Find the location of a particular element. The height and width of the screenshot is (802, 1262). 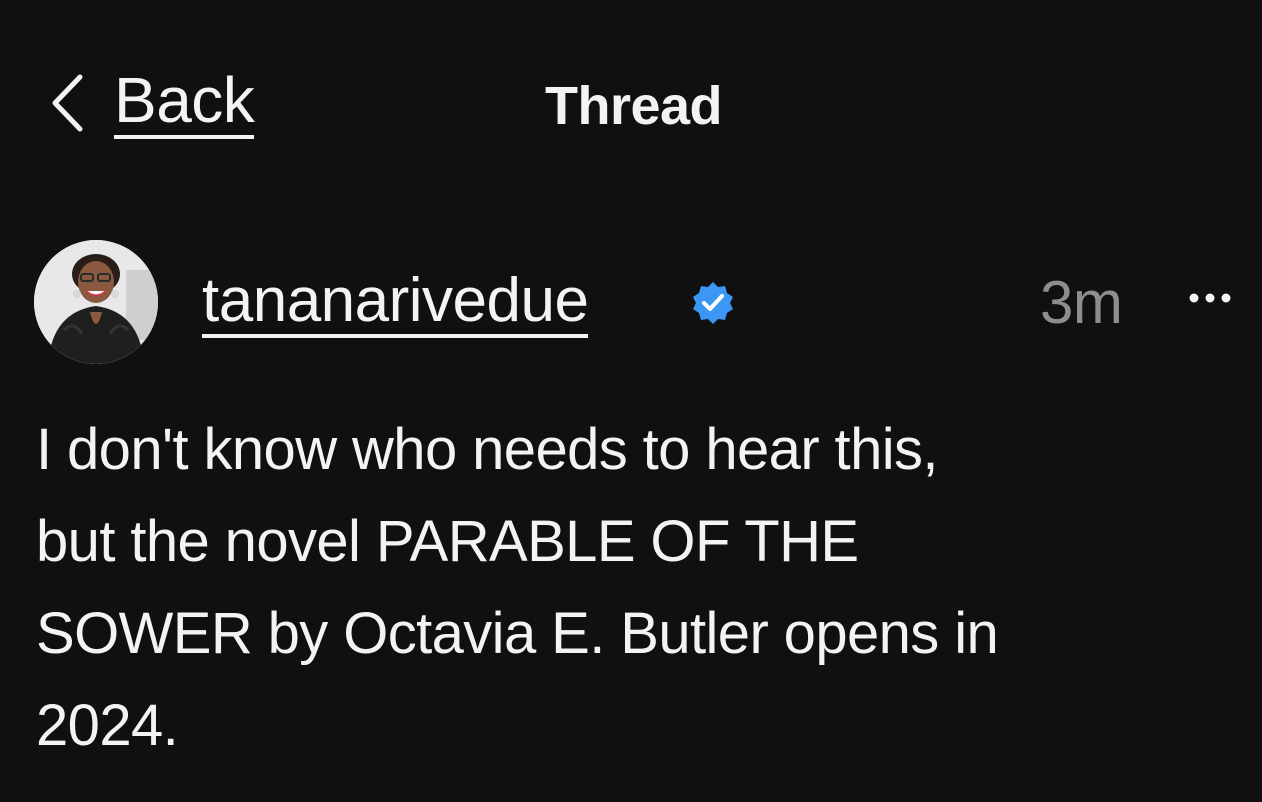

more-horizontal-icon is located at coordinates (1212, 298).